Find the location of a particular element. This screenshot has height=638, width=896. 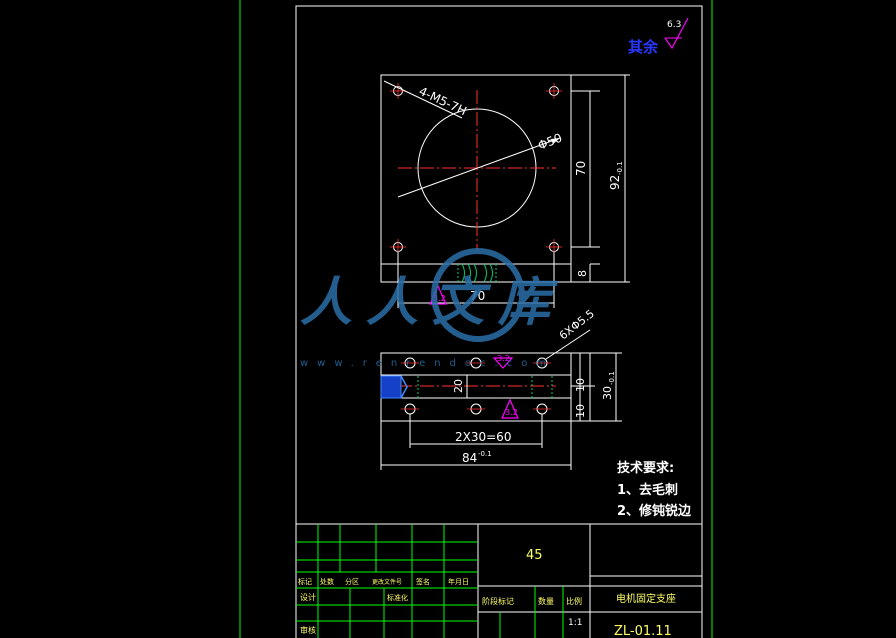

tb-scale-label: 比例 is located at coordinates (574, 601).